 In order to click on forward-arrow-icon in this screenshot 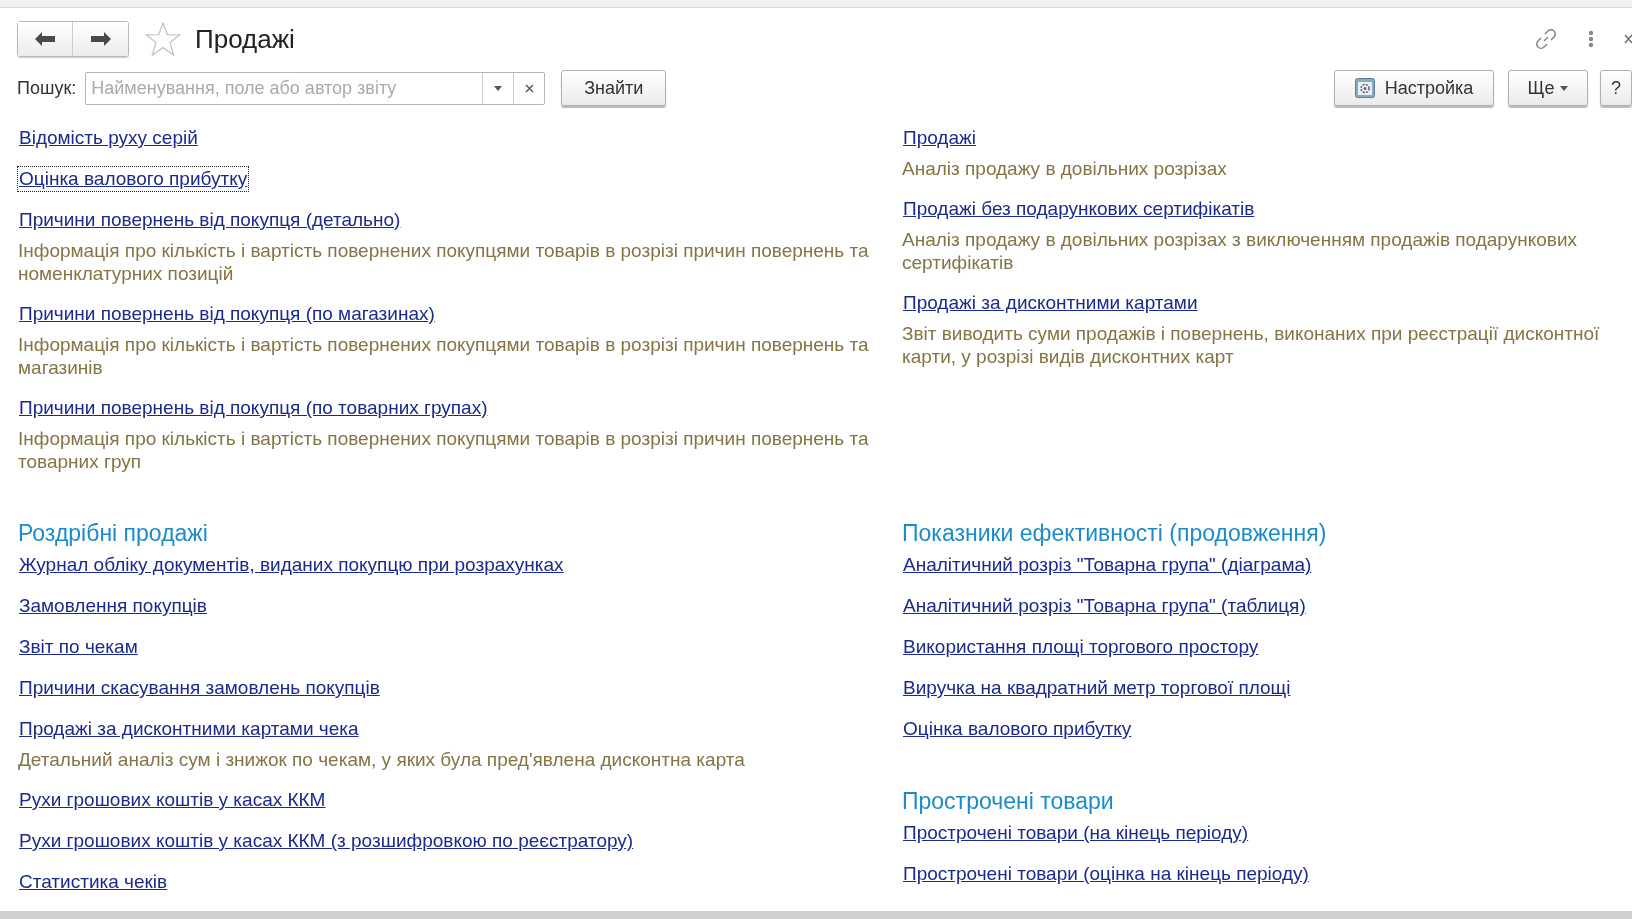, I will do `click(100, 39)`.